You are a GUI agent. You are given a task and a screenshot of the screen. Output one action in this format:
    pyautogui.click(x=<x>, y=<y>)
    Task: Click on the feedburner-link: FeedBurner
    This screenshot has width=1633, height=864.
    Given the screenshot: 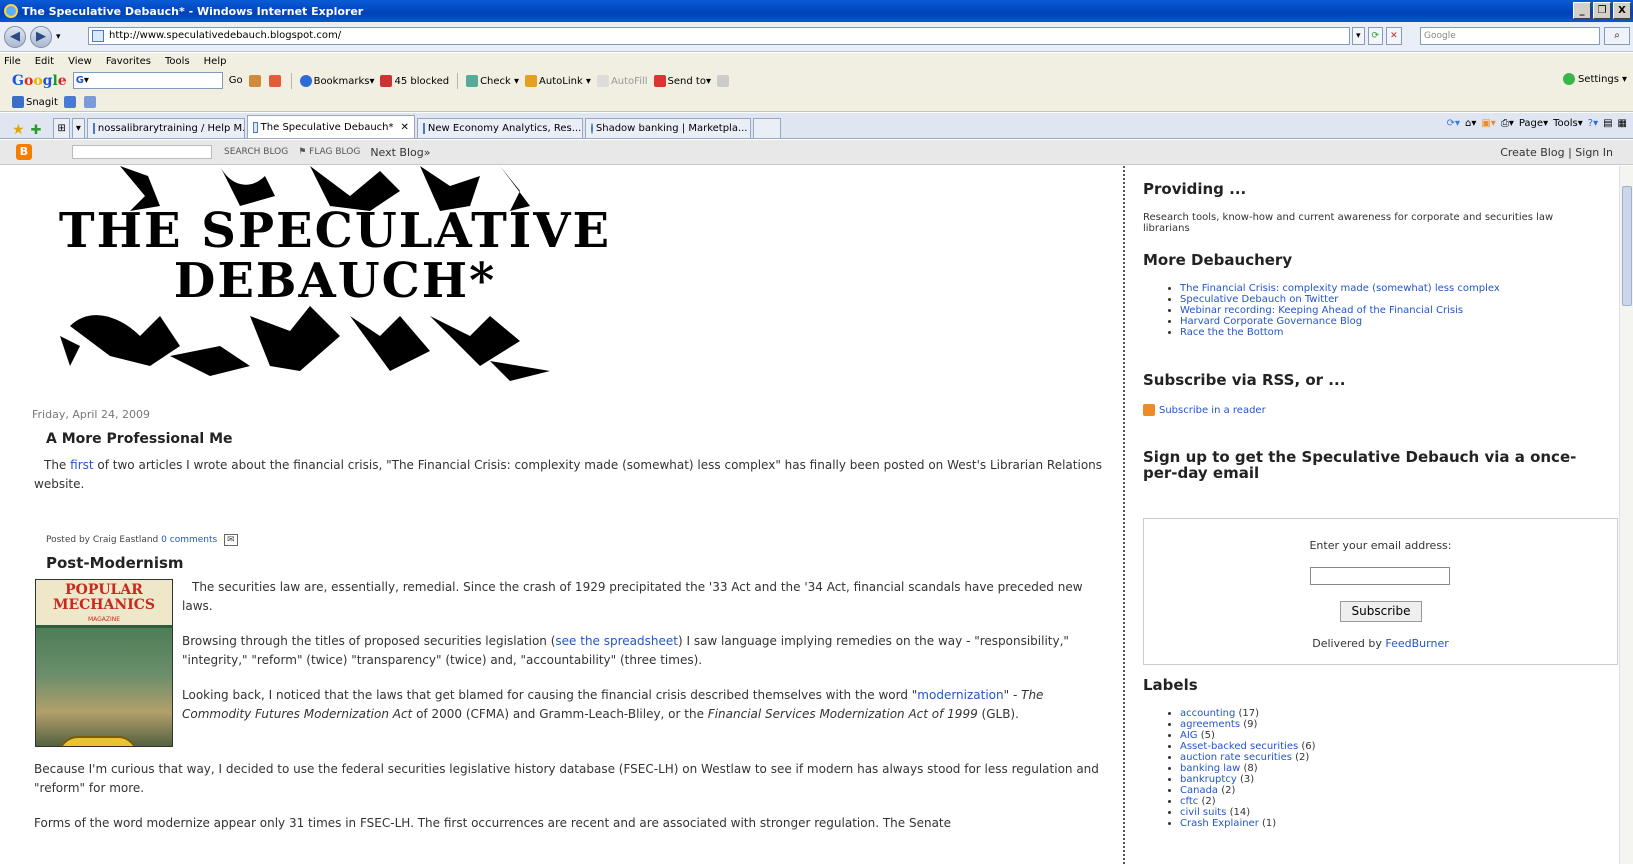 What is the action you would take?
    pyautogui.click(x=1416, y=643)
    